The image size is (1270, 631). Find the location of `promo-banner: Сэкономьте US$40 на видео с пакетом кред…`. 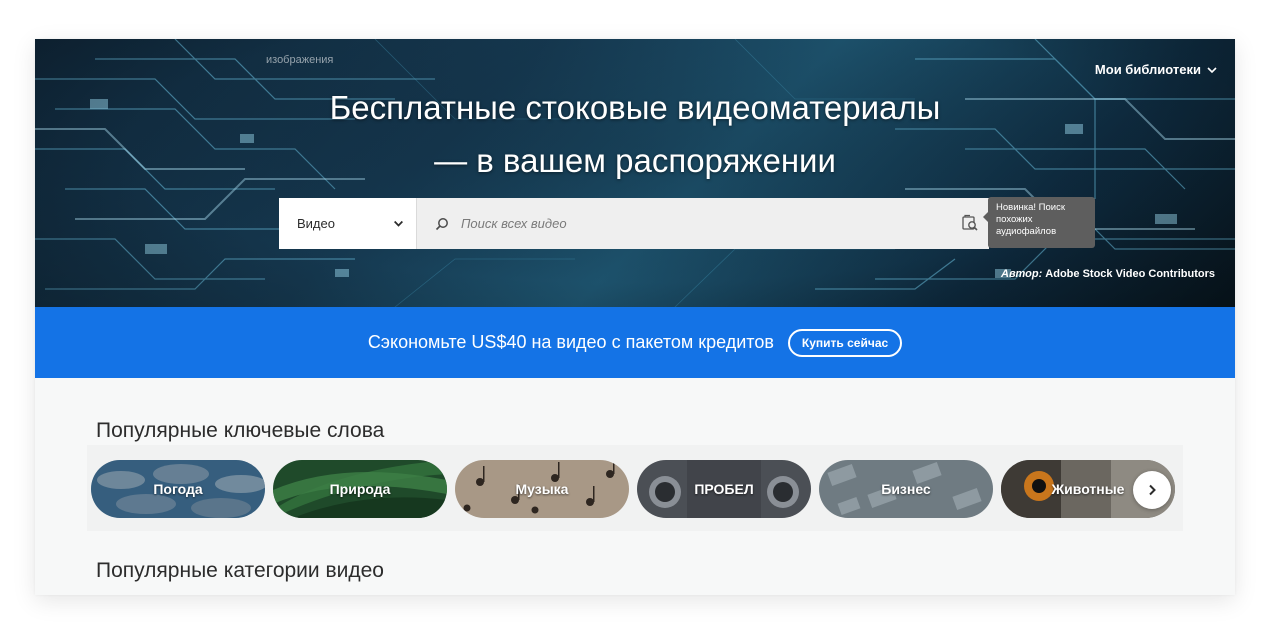

promo-banner: Сэкономьте US$40 на видео с пакетом кред… is located at coordinates (635, 342).